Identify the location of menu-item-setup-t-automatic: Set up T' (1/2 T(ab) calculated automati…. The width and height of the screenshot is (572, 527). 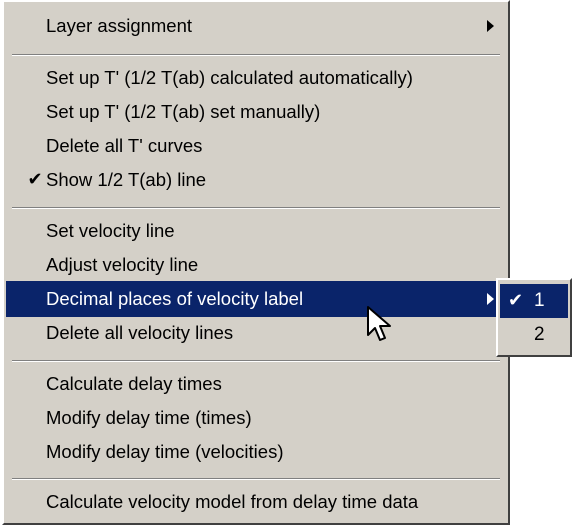
(256, 78).